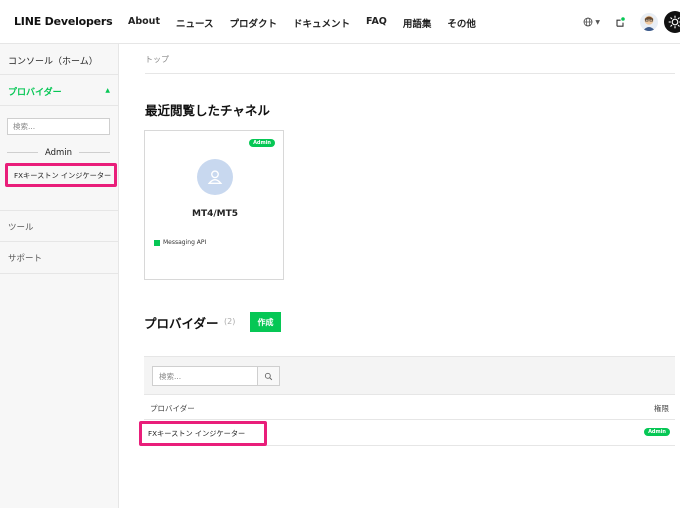 Image resolution: width=680 pixels, height=508 pixels. What do you see at coordinates (63, 21) in the screenshot?
I see `logo: LINE Developers` at bounding box center [63, 21].